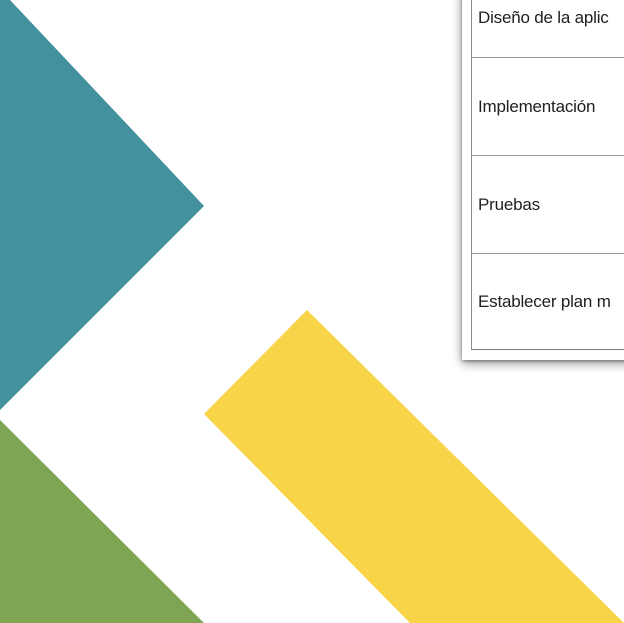 The width and height of the screenshot is (624, 623). I want to click on table-row: Diseño de la aplic, so click(548, 29).